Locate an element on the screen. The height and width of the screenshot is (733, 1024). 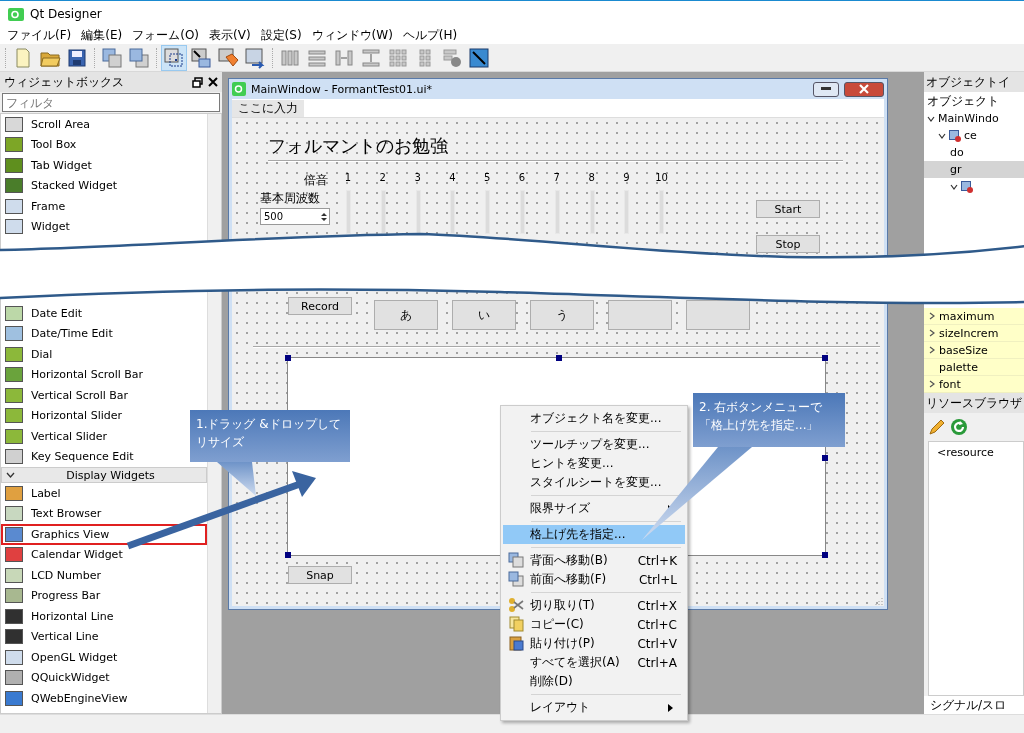
spin-box: 500 is located at coordinates (295, 216).